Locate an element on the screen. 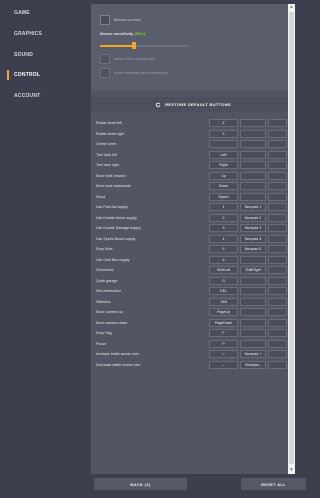  key-binding-row: Drop Flag F is located at coordinates (189, 333).